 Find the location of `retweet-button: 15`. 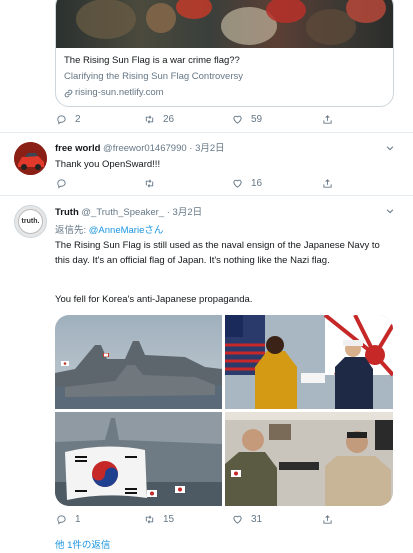

retweet-button: 15 is located at coordinates (188, 519).